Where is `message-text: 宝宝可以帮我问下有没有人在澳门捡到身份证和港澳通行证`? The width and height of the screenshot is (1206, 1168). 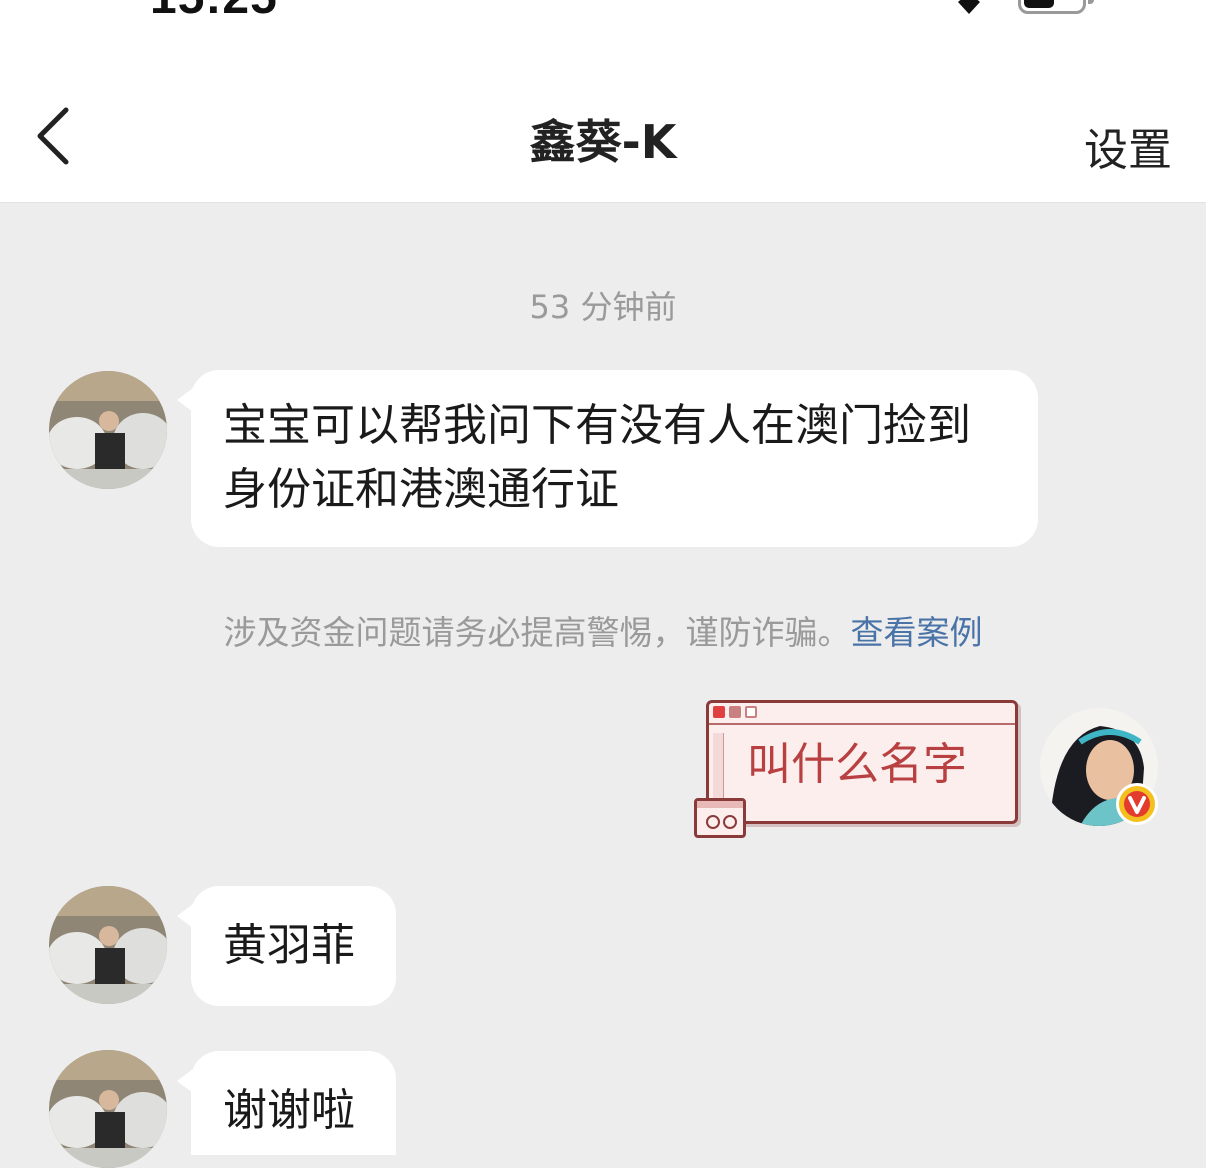
message-text: 宝宝可以帮我问下有没有人在澳门捡到身份证和港澳通行证 is located at coordinates (597, 457).